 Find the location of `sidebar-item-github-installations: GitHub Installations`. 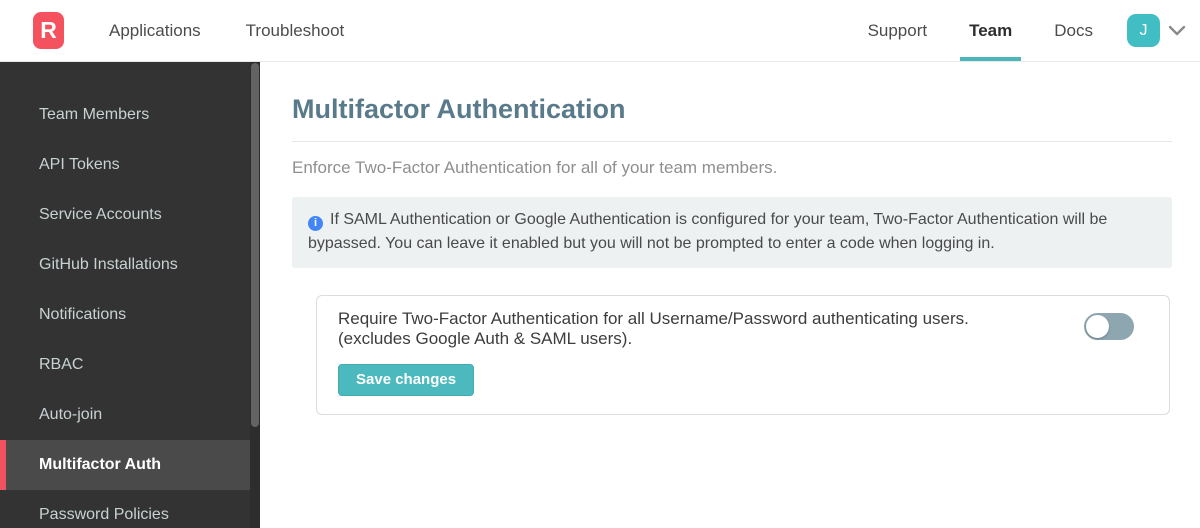

sidebar-item-github-installations: GitHub Installations is located at coordinates (130, 265).